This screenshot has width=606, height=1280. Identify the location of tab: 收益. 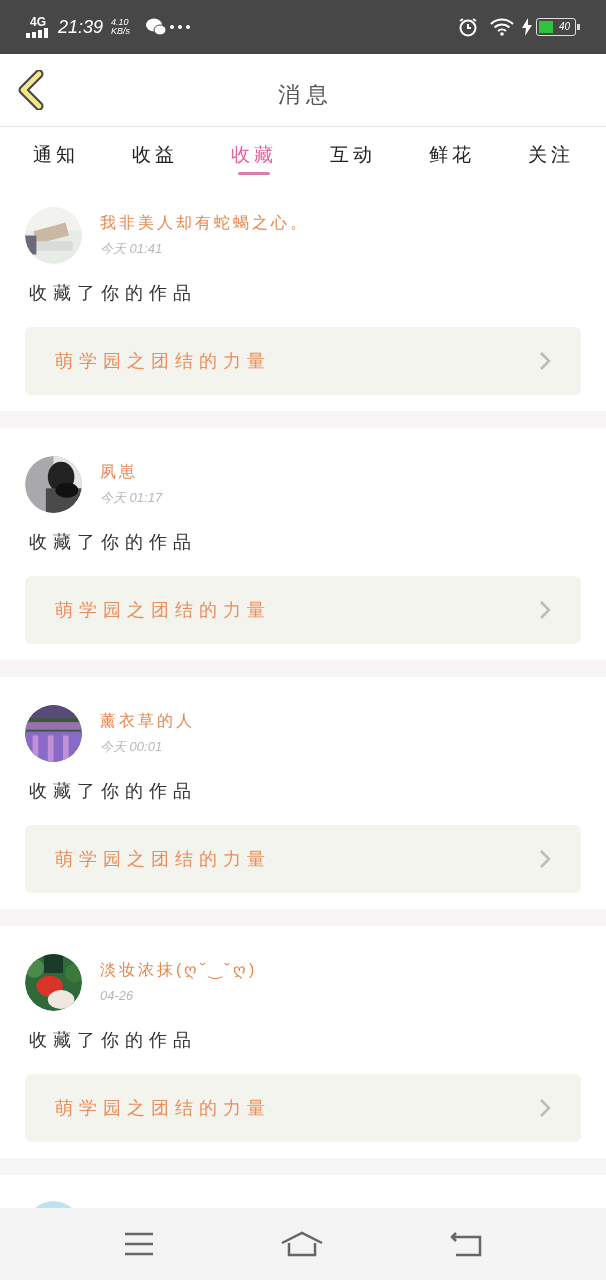
(154, 153).